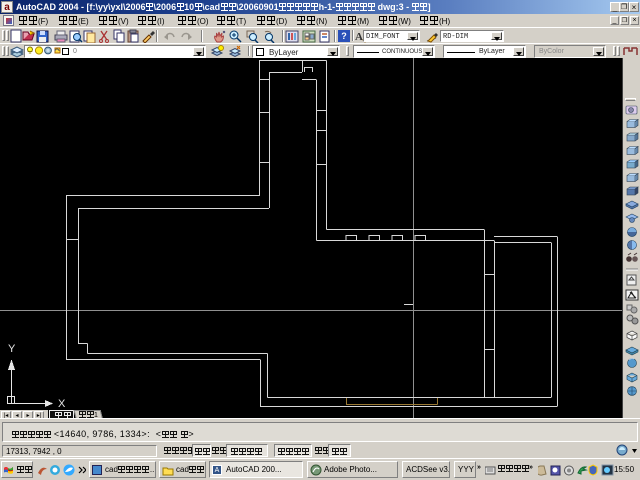 The image size is (640, 480). I want to click on svg-text: Y, so click(12, 349).